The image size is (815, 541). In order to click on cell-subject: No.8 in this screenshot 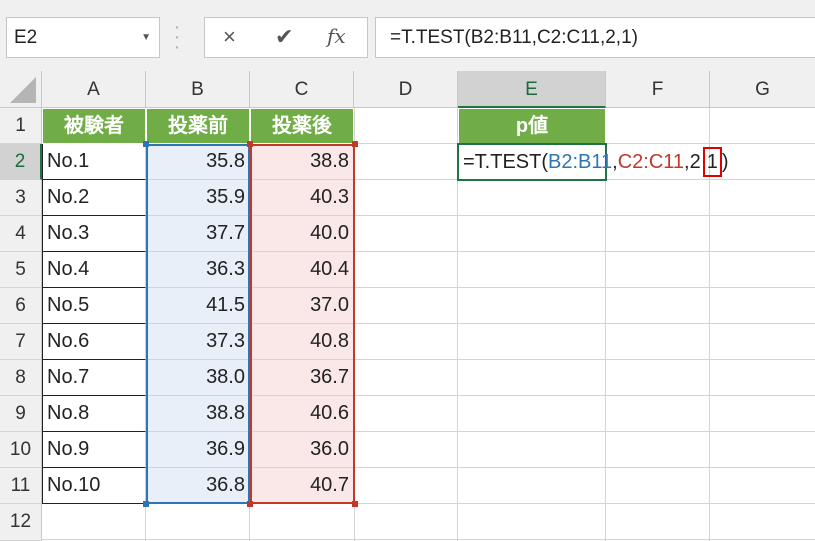, I will do `click(94, 414)`.